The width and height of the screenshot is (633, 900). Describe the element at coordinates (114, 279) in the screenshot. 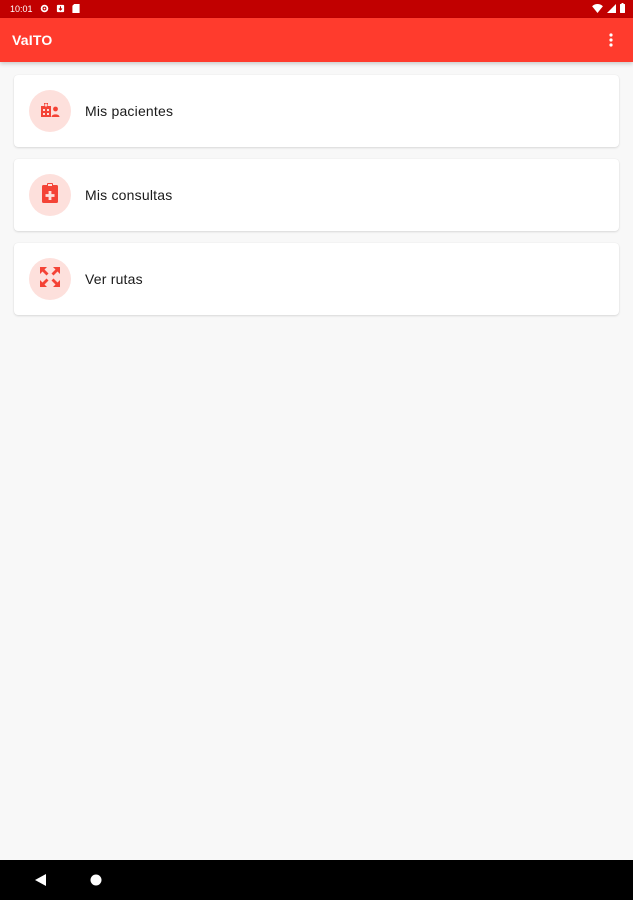

I see `menu-card-label: Ver rutas` at that location.